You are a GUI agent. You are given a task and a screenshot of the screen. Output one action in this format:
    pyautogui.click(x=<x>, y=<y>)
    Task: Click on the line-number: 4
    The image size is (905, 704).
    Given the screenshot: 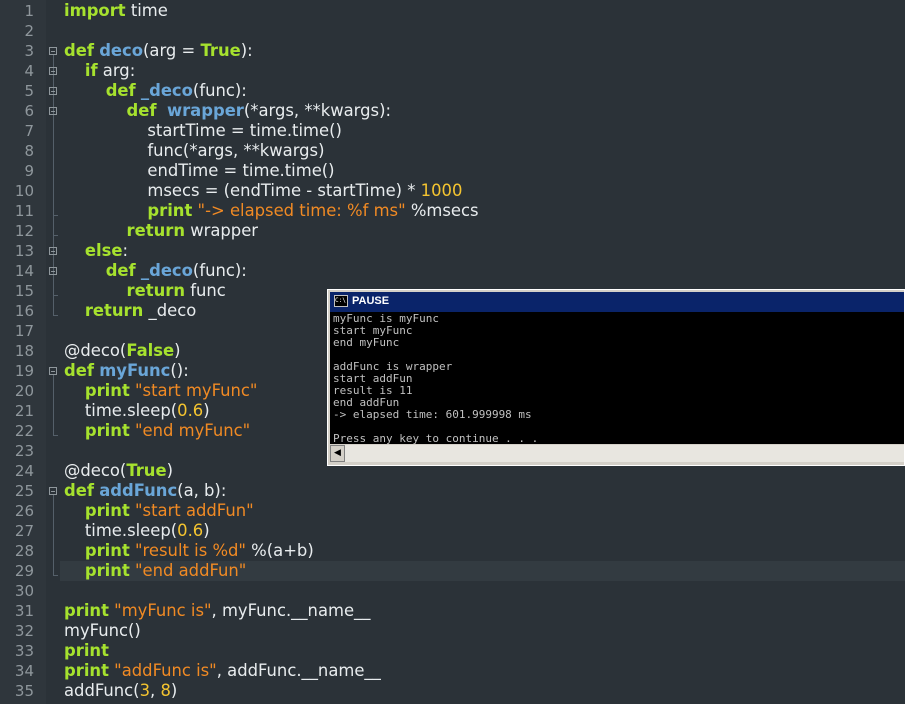 What is the action you would take?
    pyautogui.click(x=29, y=71)
    